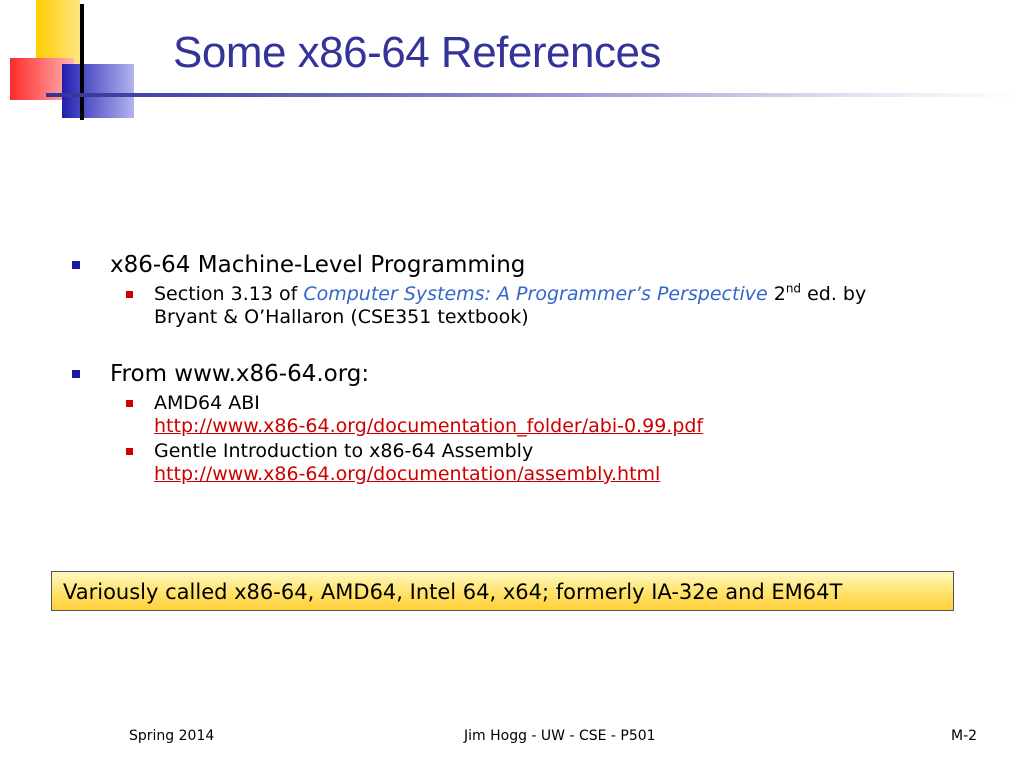  I want to click on textbook-edition: 2, so click(776, 294).